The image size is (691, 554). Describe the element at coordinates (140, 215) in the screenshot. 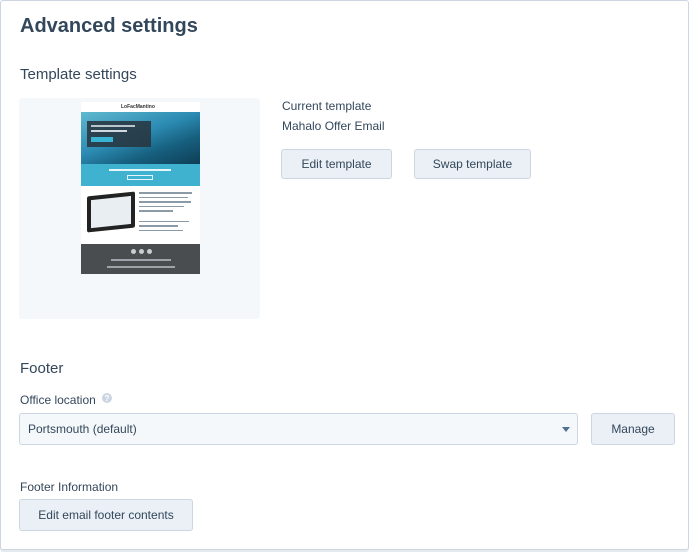

I see `email-thumbnail-body` at that location.